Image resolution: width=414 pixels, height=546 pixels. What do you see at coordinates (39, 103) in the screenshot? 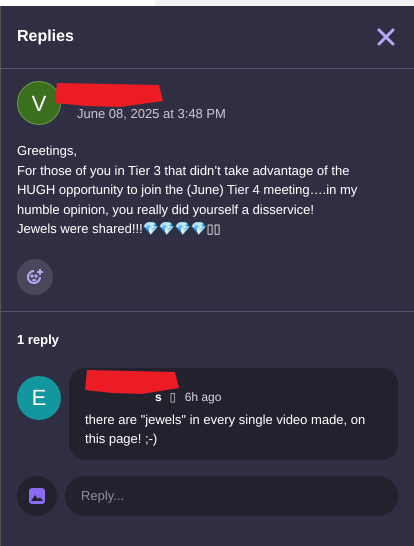
I see `user-avatar: V` at bounding box center [39, 103].